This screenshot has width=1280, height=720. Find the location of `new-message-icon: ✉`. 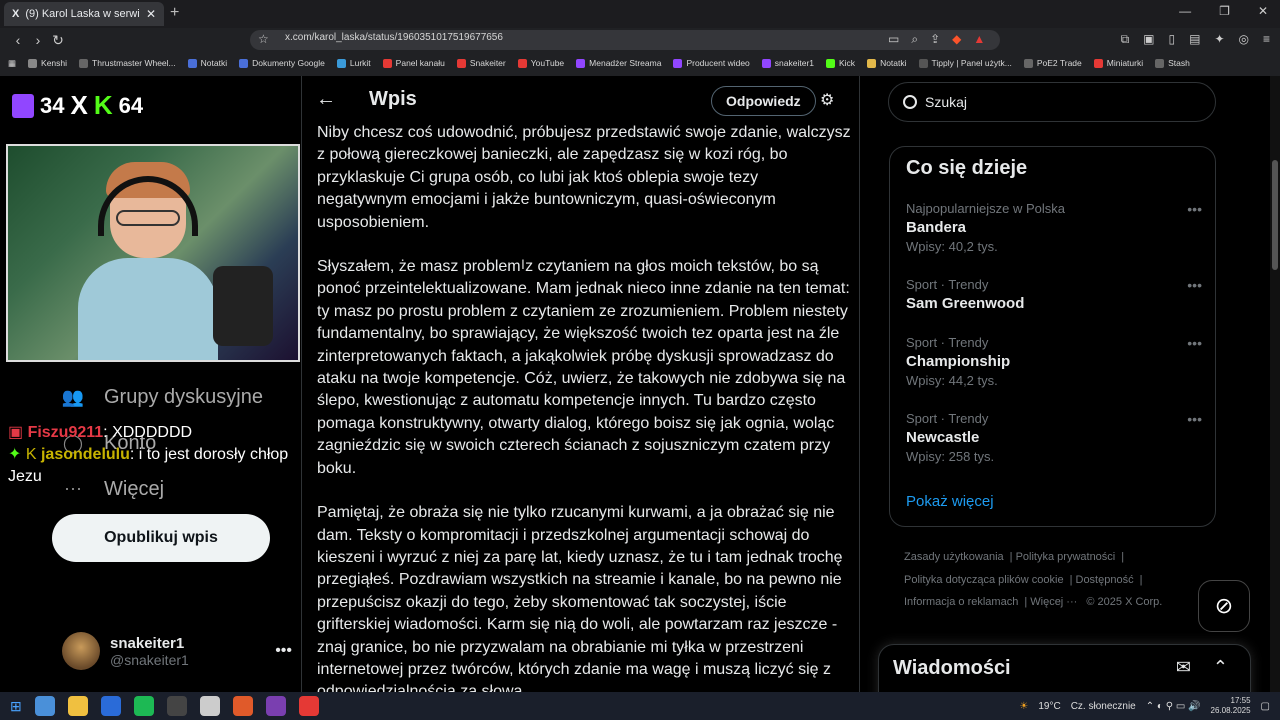

new-message-icon: ✉ is located at coordinates (1183, 667).